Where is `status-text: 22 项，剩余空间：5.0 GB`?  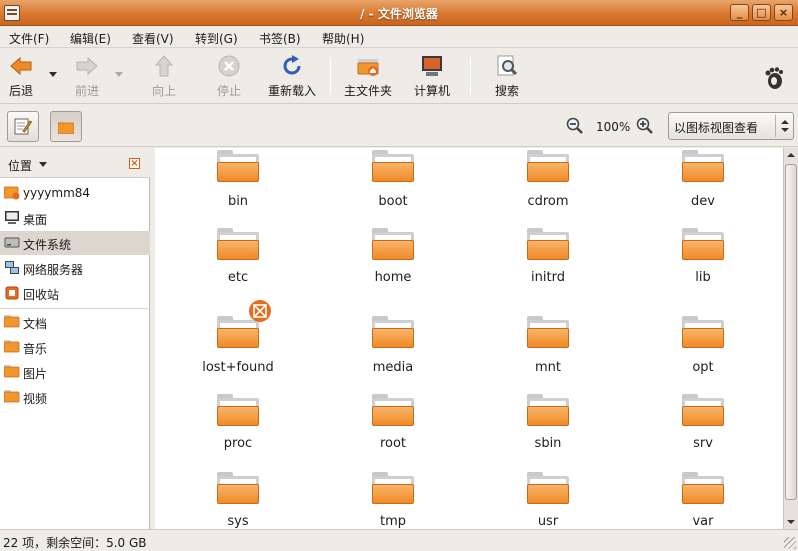
status-text: 22 项，剩余空间：5.0 GB is located at coordinates (75, 543).